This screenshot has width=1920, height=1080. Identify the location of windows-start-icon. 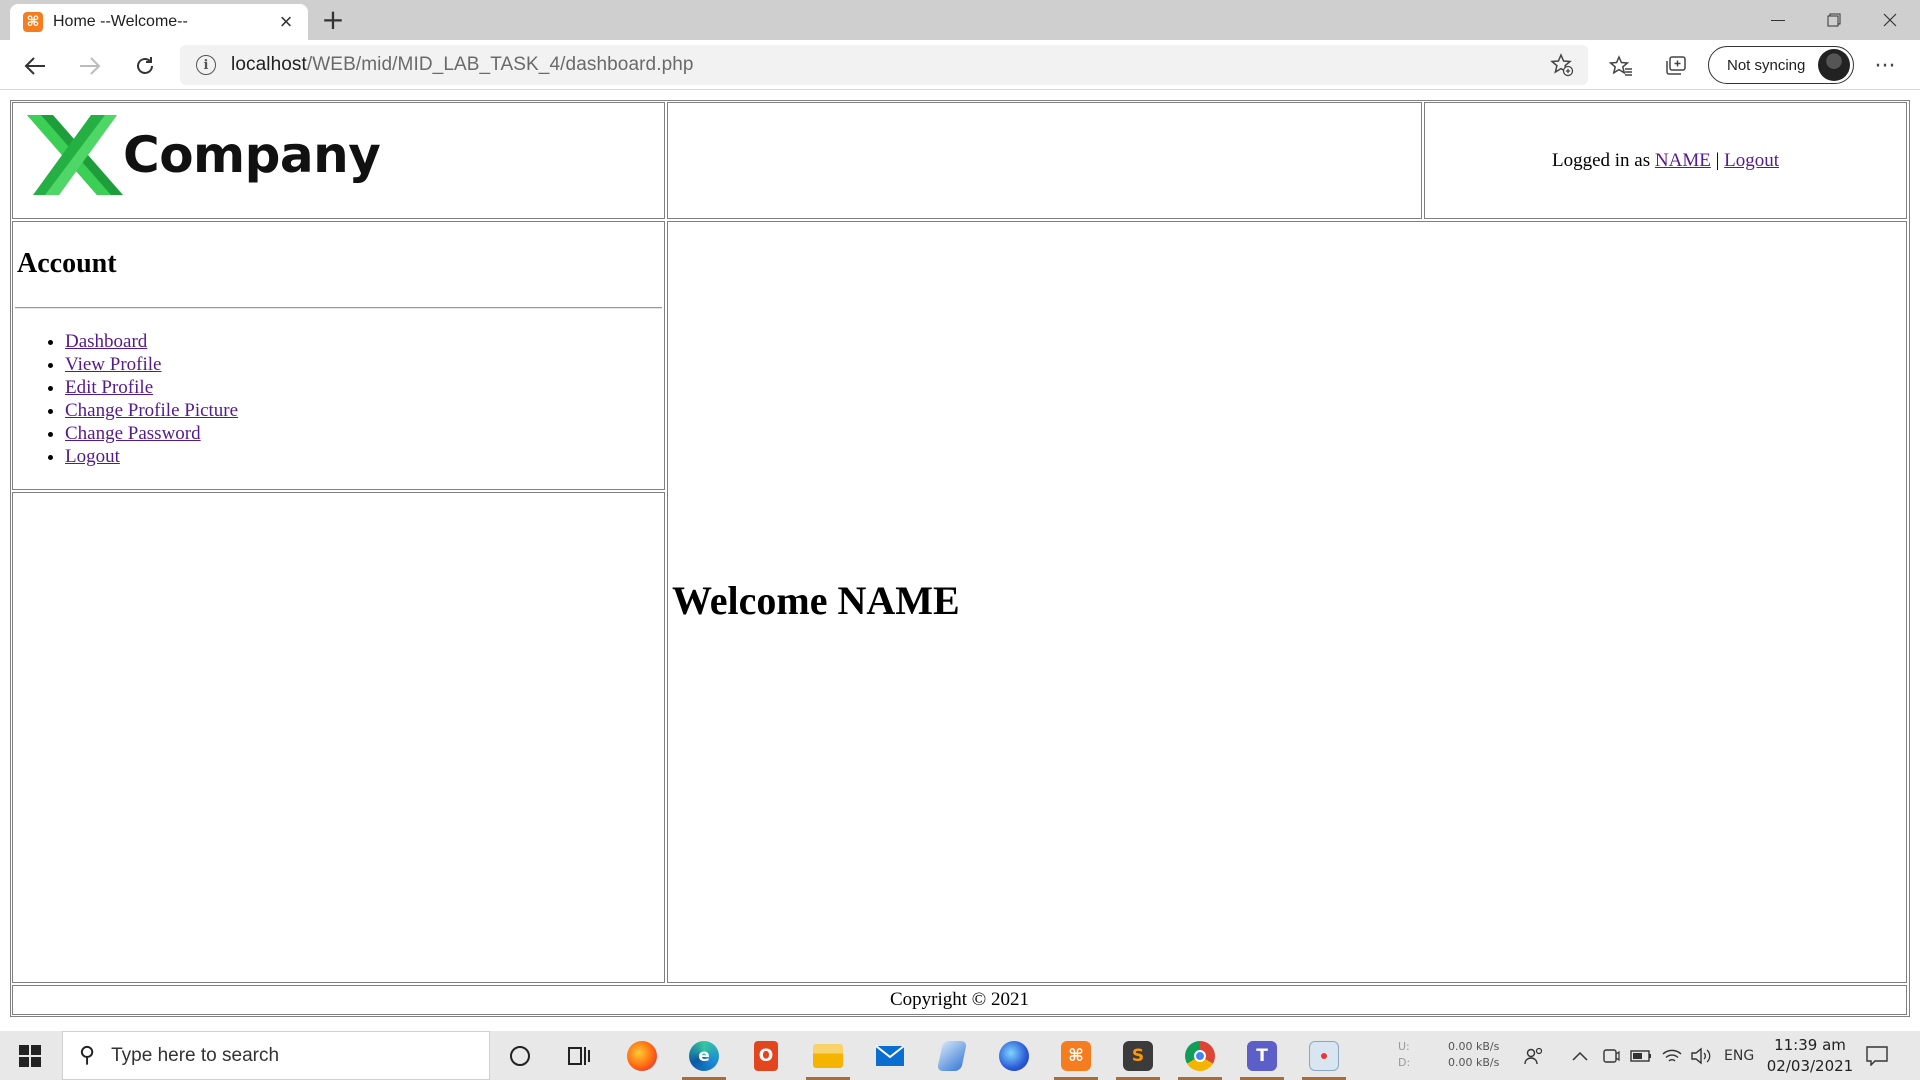
(30, 1055).